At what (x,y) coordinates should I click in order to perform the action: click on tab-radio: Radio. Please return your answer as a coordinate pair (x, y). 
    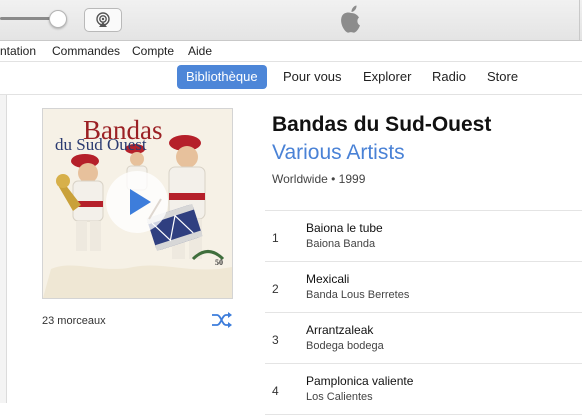
    Looking at the image, I should click on (449, 77).